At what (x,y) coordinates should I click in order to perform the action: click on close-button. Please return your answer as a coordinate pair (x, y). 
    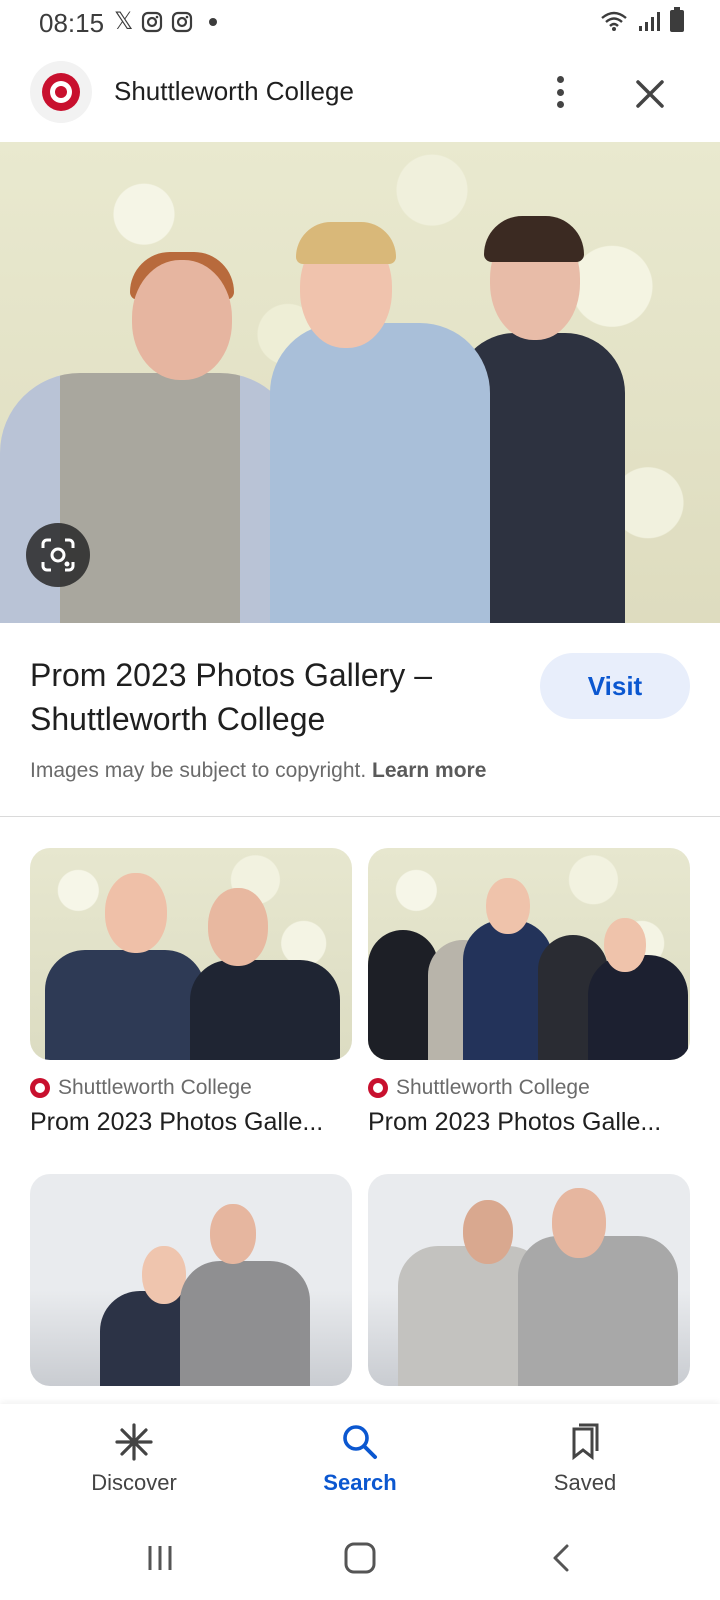
    Looking at the image, I should click on (650, 94).